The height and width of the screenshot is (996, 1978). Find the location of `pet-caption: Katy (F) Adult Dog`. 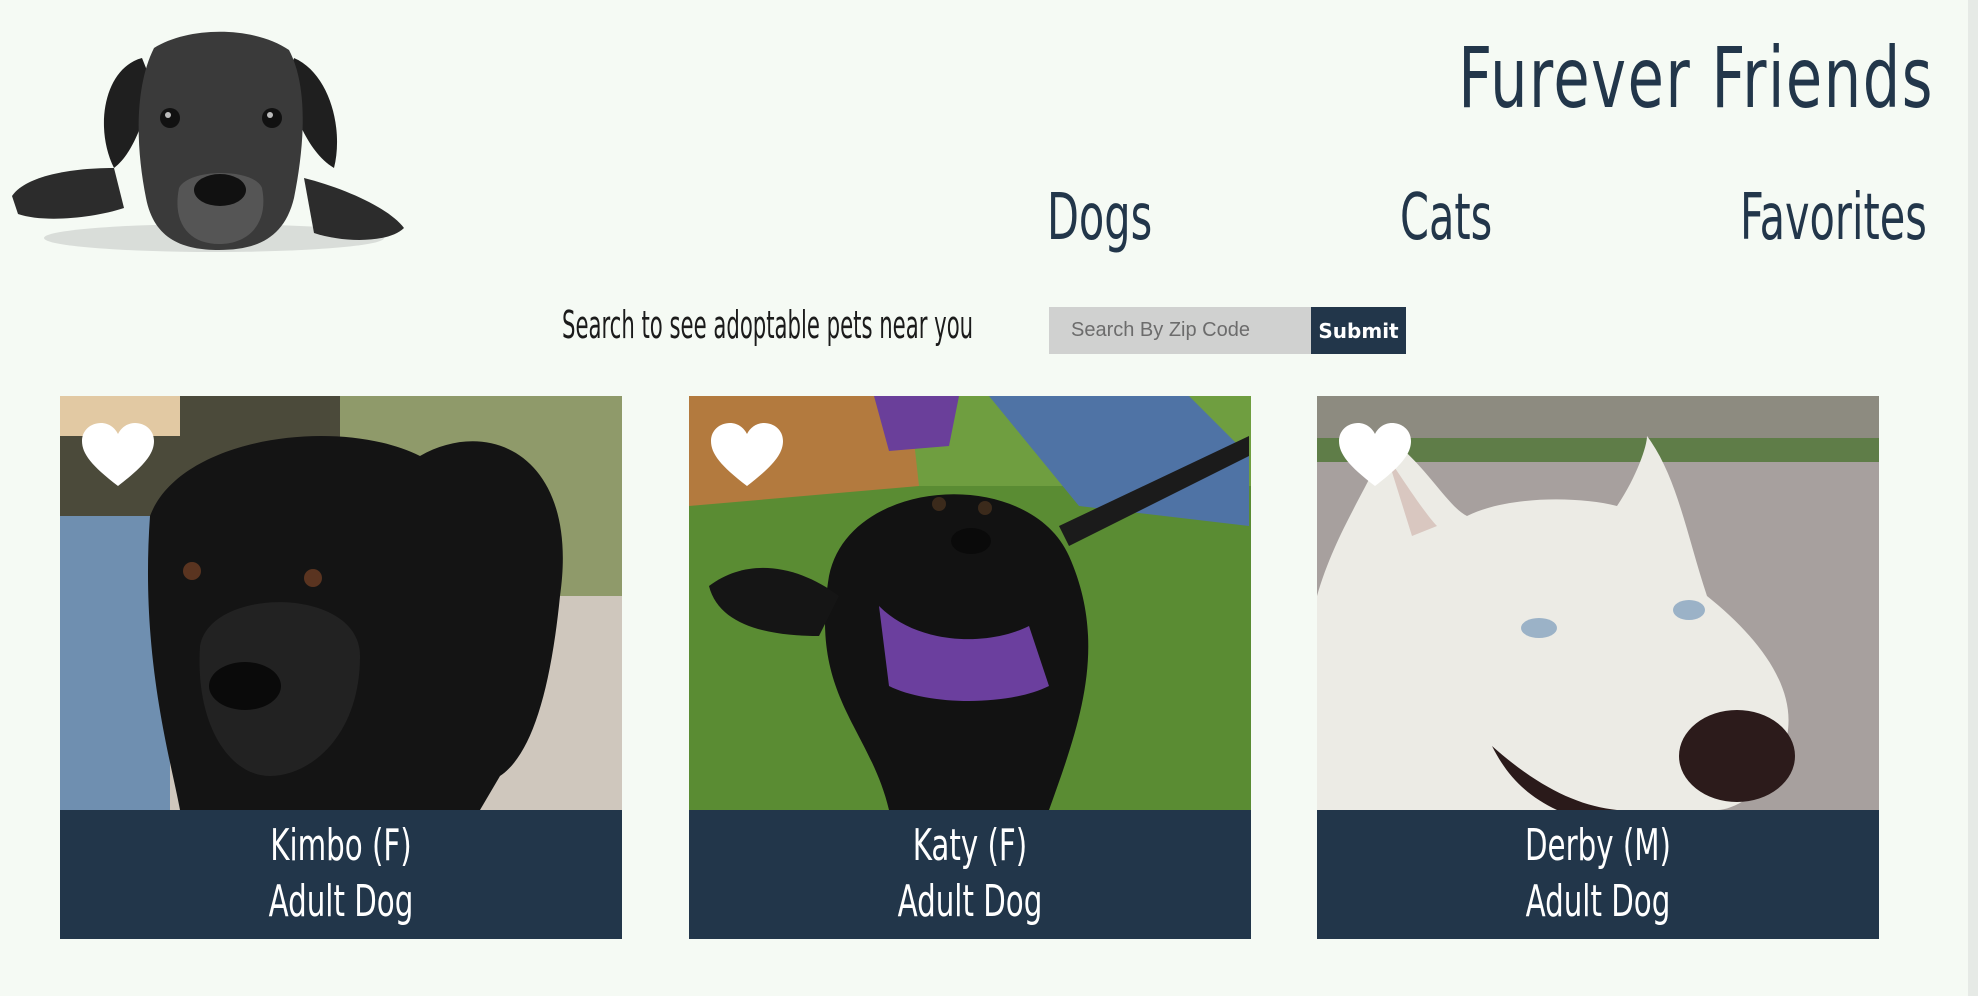

pet-caption: Katy (F) Adult Dog is located at coordinates (970, 874).